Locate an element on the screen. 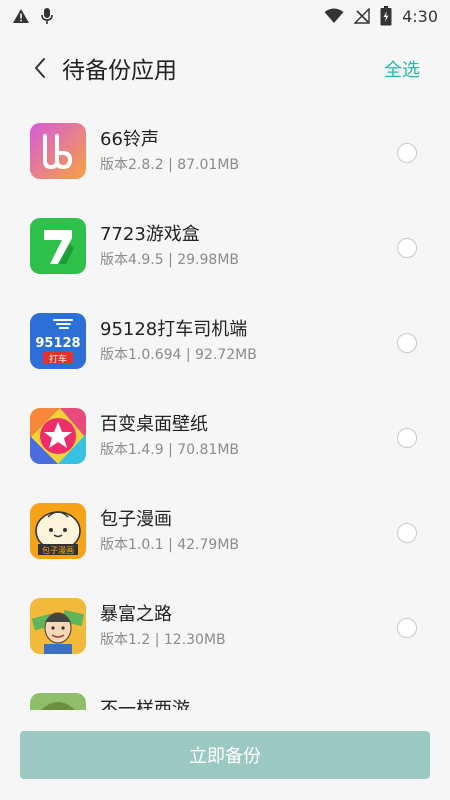  ringtone-app-icon is located at coordinates (58, 151).